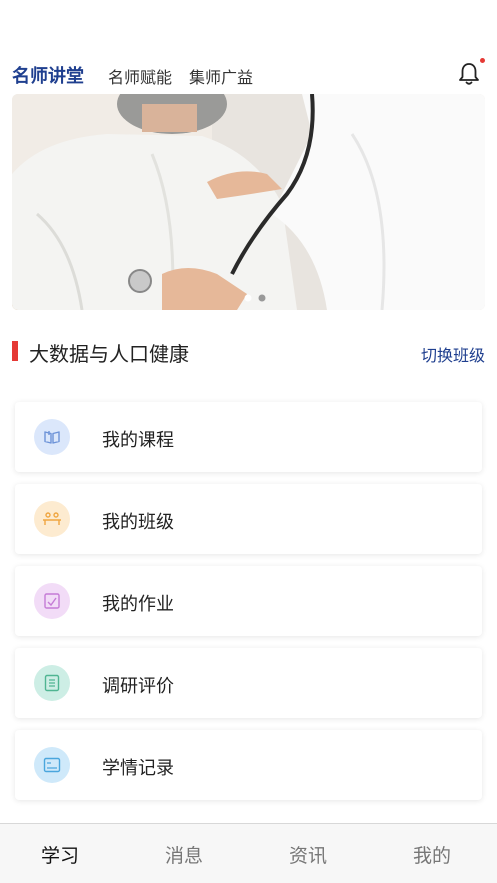  Describe the element at coordinates (140, 76) in the screenshot. I see `tab-teacher-empowerment: 名师赋能` at that location.